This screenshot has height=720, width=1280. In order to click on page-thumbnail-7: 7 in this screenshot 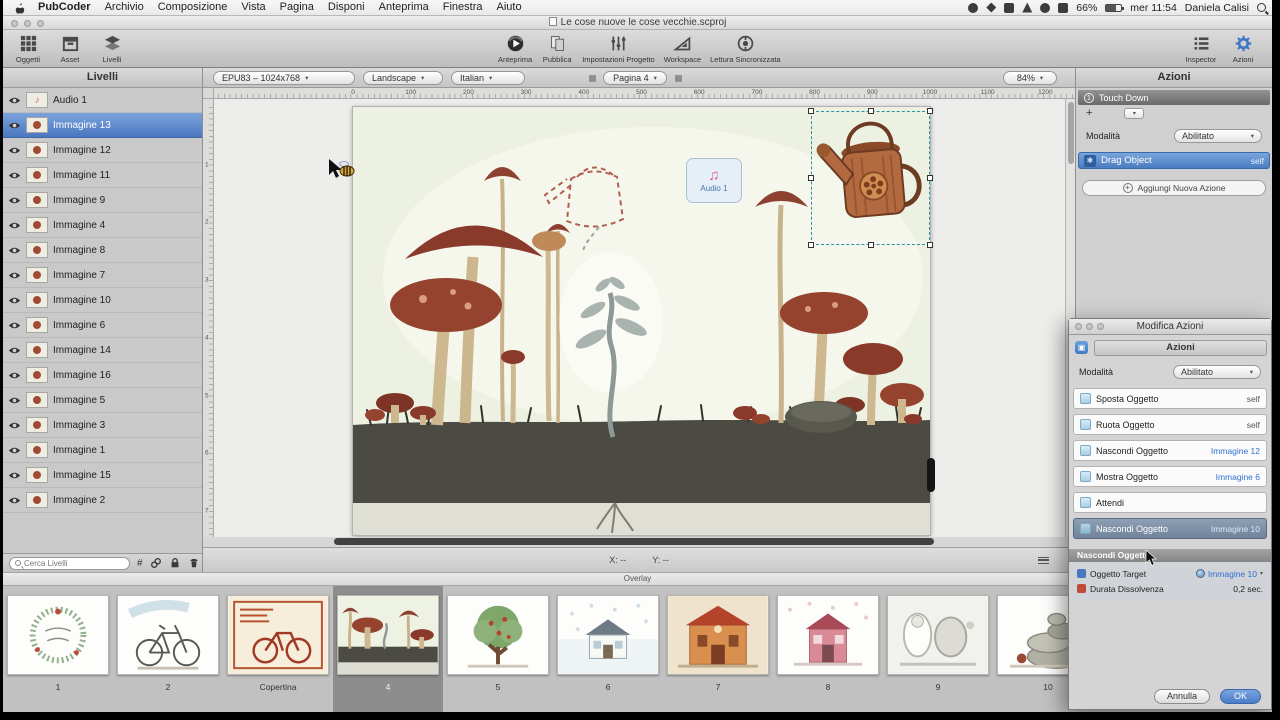, I will do `click(718, 649)`.